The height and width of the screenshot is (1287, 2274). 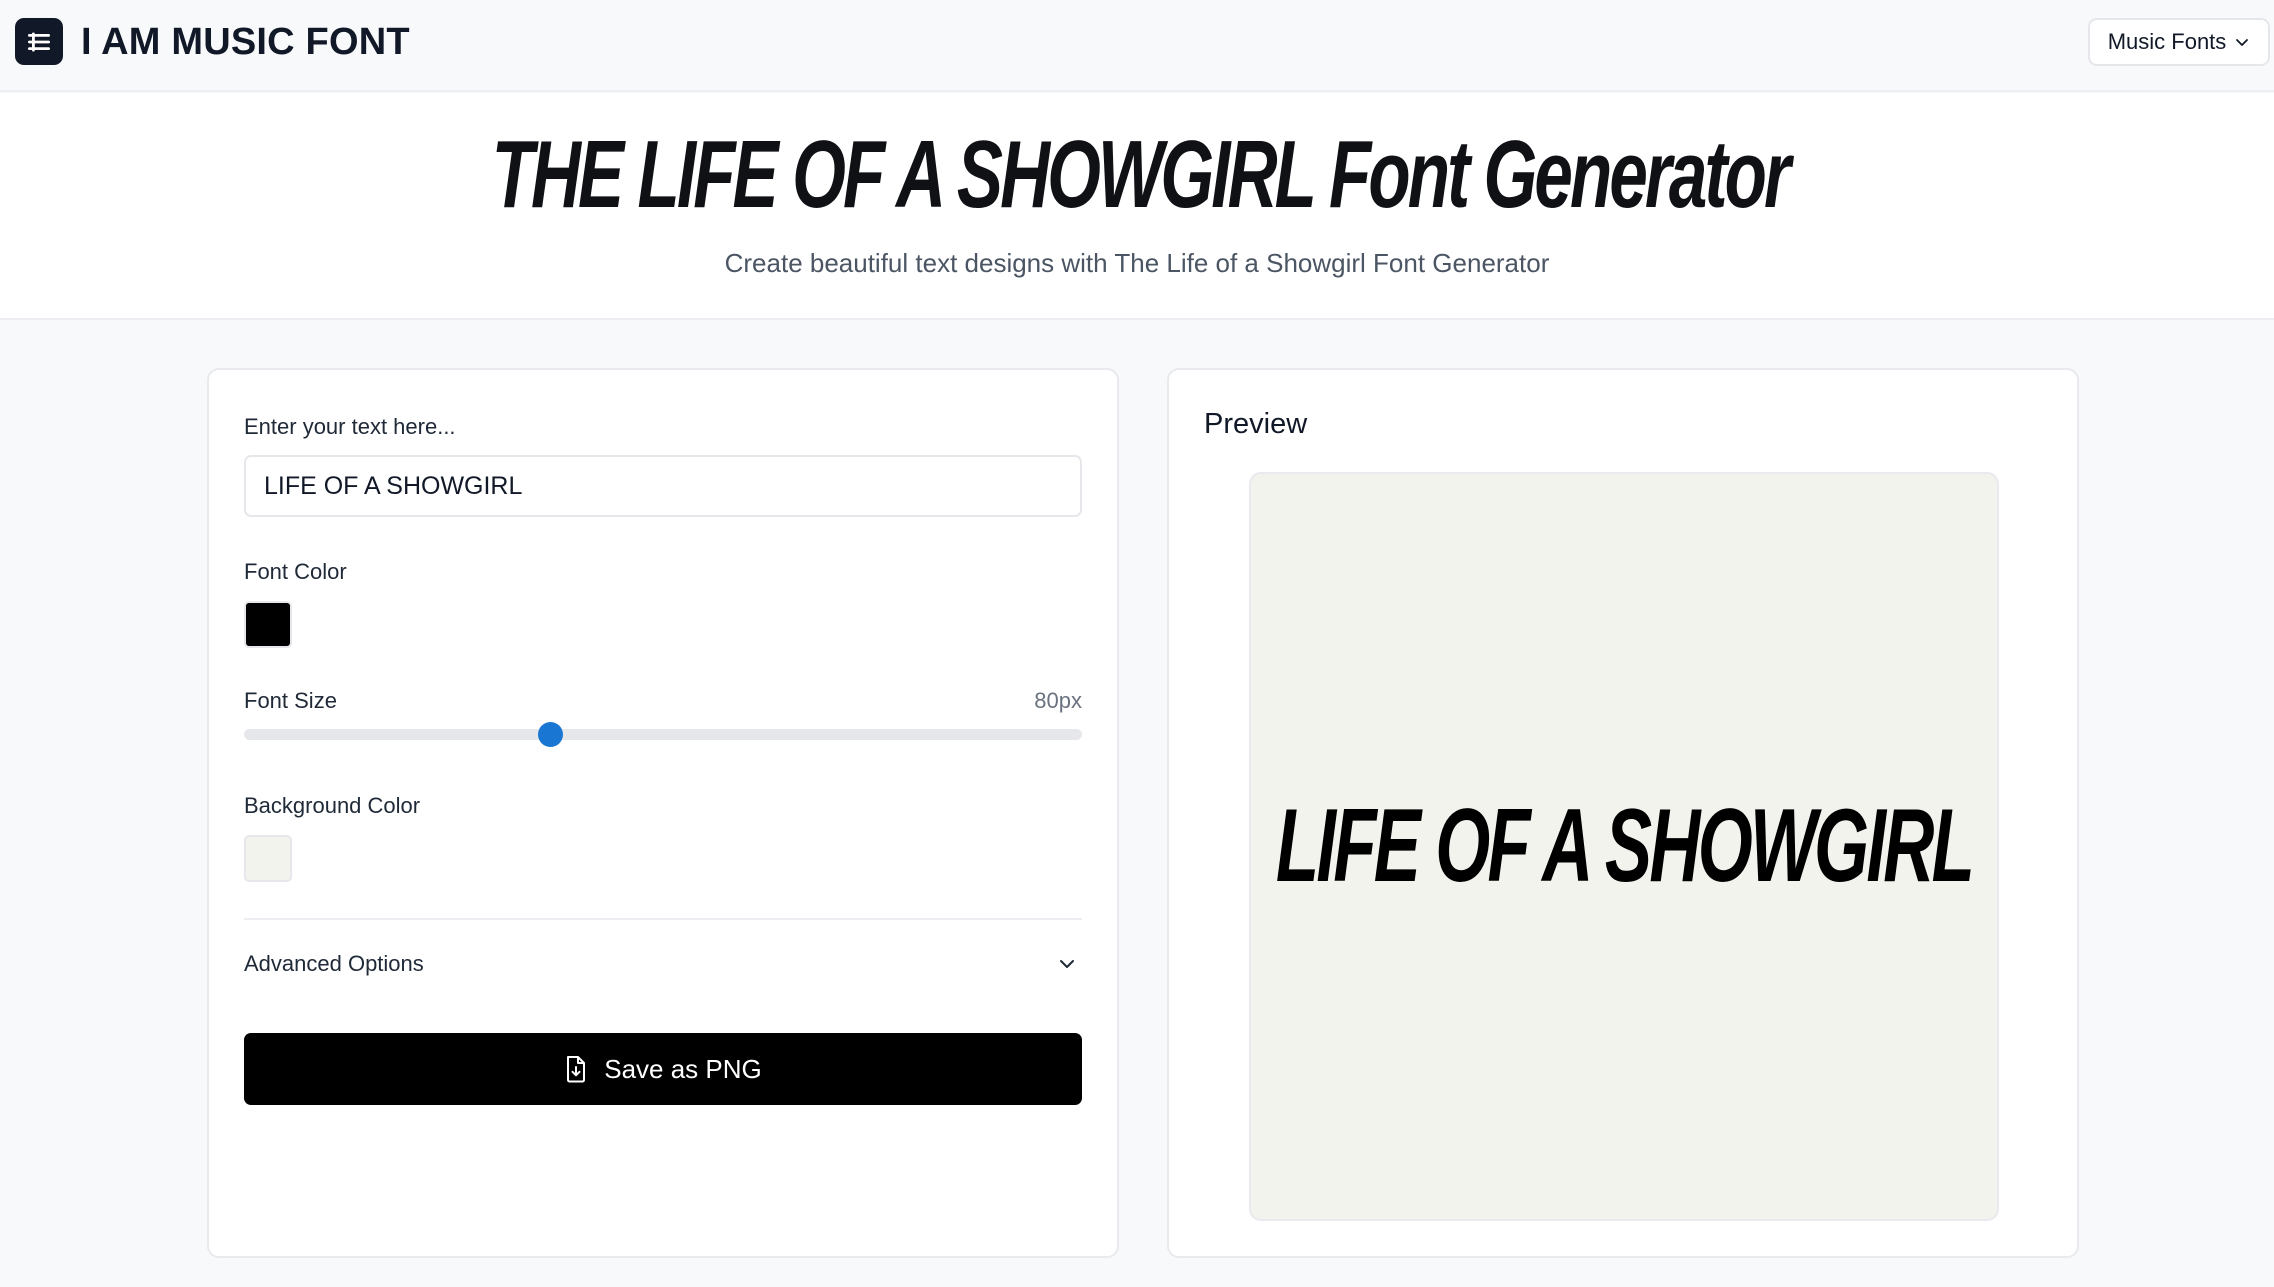 What do you see at coordinates (2167, 41) in the screenshot?
I see `music-fonts-dropdown-label: Music Fonts` at bounding box center [2167, 41].